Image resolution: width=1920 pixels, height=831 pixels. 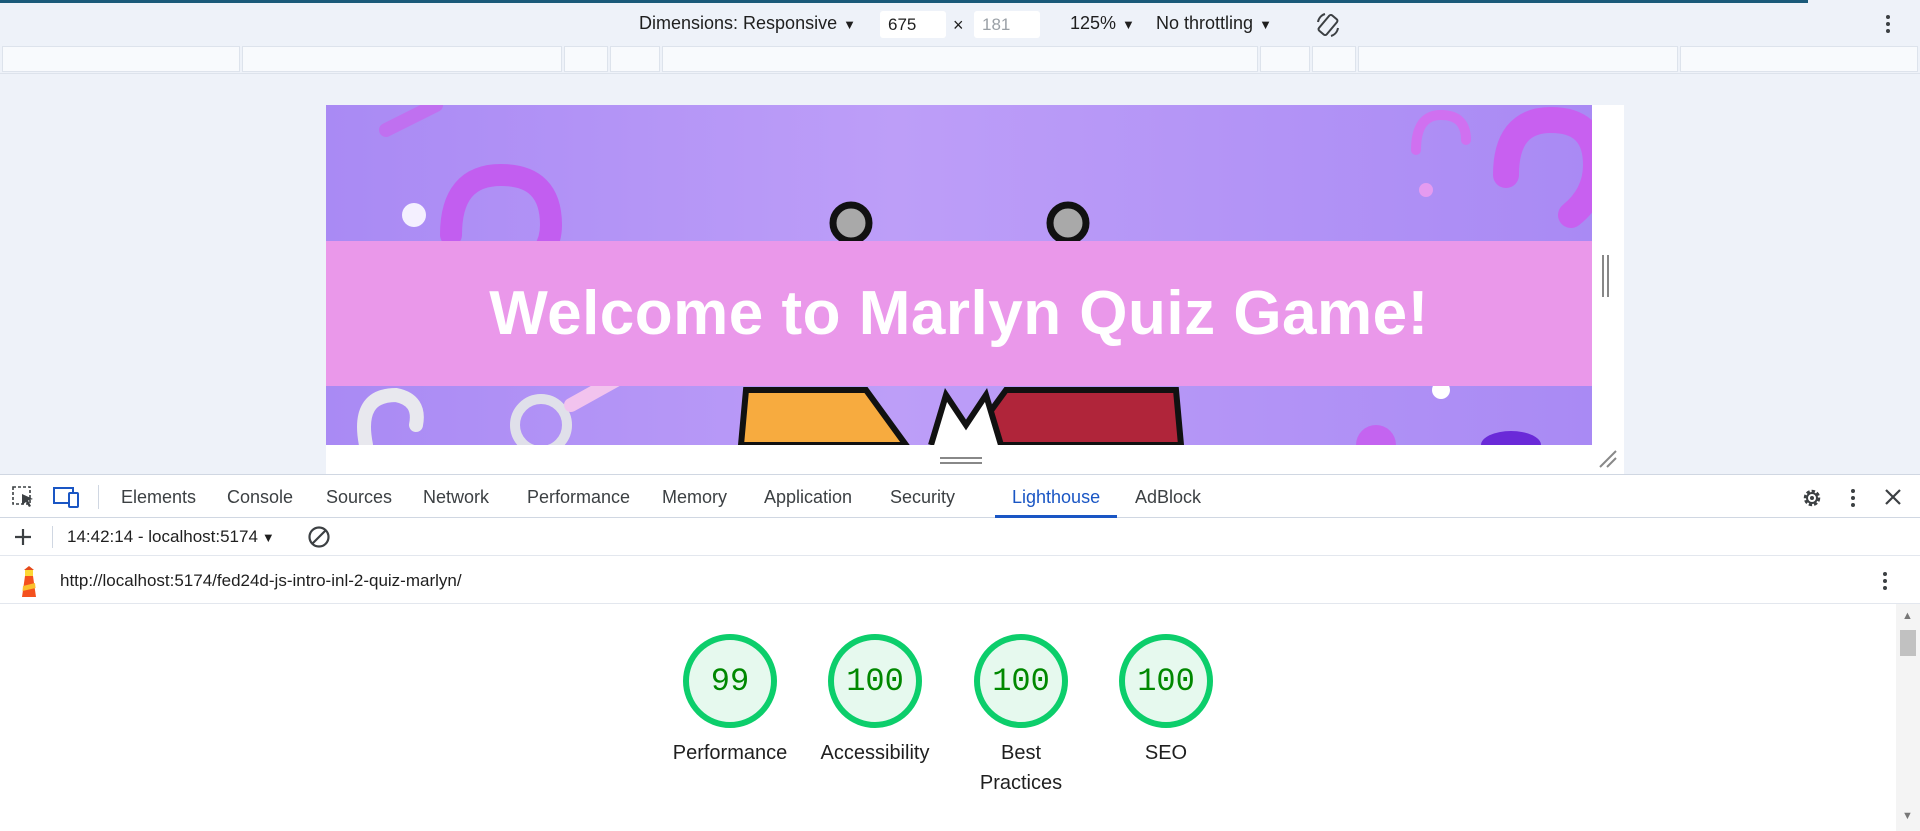 I want to click on scroll-up-arrow-icon: ▲, so click(x=1907, y=616).